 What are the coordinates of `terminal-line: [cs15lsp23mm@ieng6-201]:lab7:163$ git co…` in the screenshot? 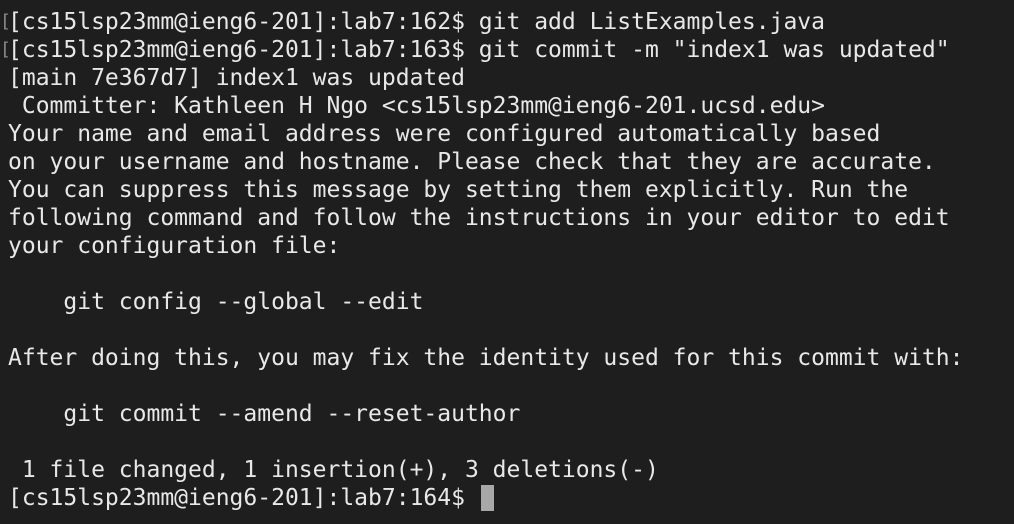 It's located at (479, 50).